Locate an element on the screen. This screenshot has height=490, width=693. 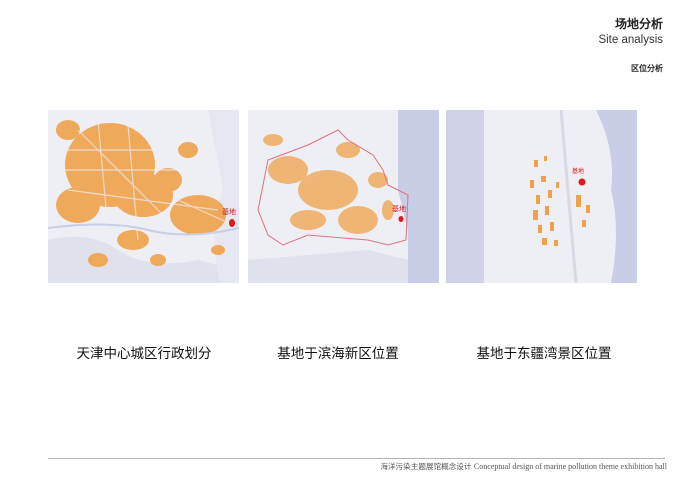
footer-cn: 海洋污染主题展馆概念设计 is located at coordinates (426, 466).